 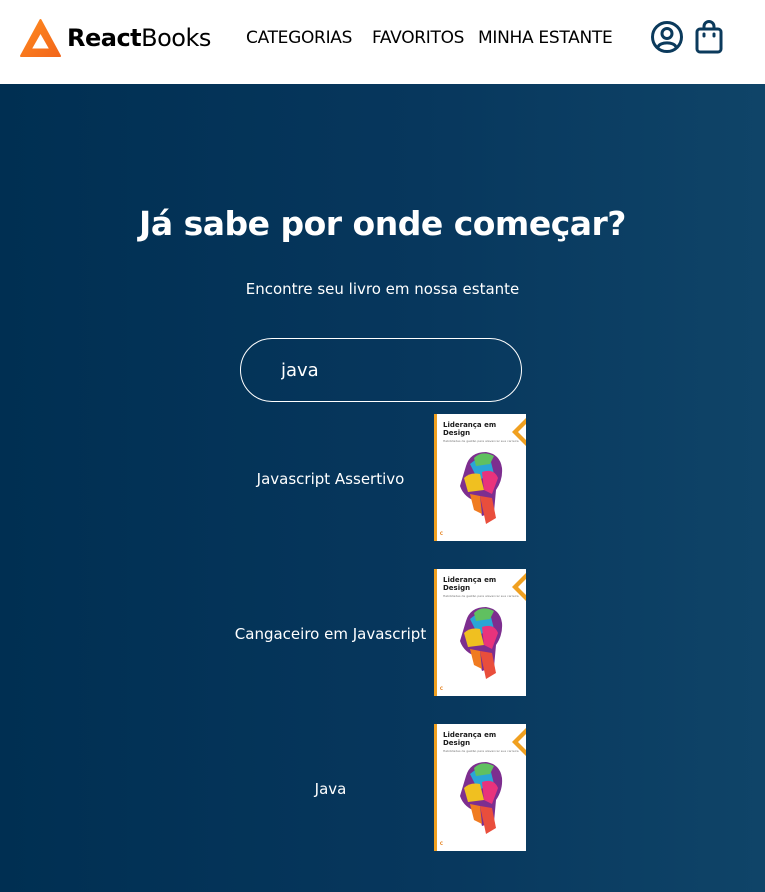 What do you see at coordinates (709, 37) in the screenshot?
I see `shopping-bag-icon` at bounding box center [709, 37].